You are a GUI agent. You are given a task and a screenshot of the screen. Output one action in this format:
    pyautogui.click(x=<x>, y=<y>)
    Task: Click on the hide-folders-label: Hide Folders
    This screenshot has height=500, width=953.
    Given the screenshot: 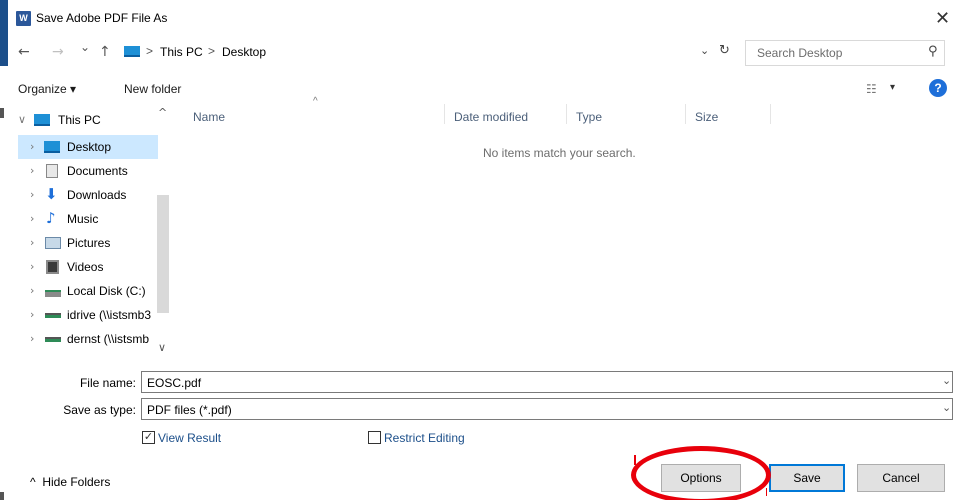 What is the action you would take?
    pyautogui.click(x=76, y=482)
    